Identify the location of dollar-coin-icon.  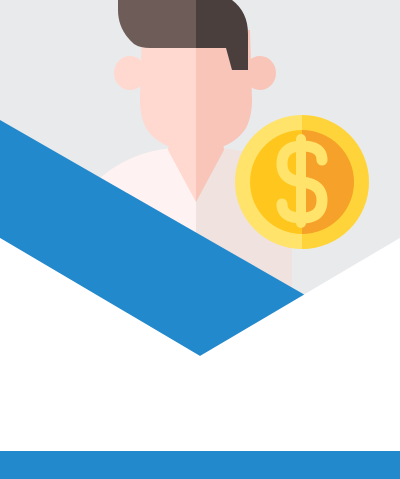
(302, 182).